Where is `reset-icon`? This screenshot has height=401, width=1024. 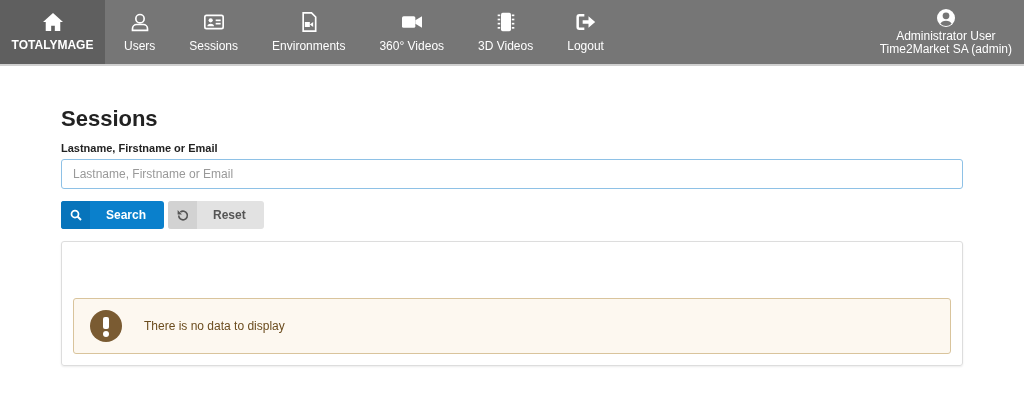 reset-icon is located at coordinates (183, 215).